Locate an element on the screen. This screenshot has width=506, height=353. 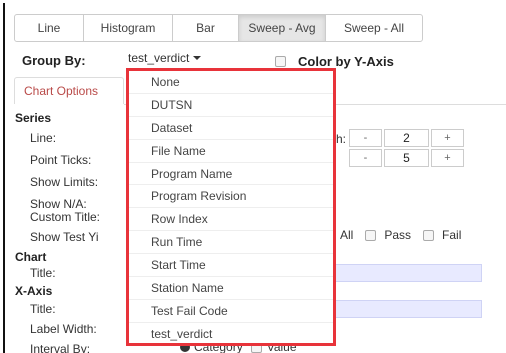
interval-by-label: Interval By: is located at coordinates (60, 347).